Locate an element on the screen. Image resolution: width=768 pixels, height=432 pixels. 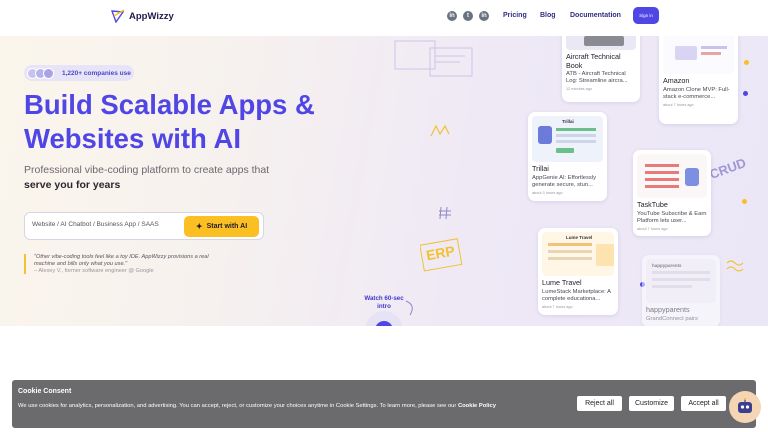
hero-headline: Build Scalable Apps & Websites with AI is located at coordinates (169, 121).